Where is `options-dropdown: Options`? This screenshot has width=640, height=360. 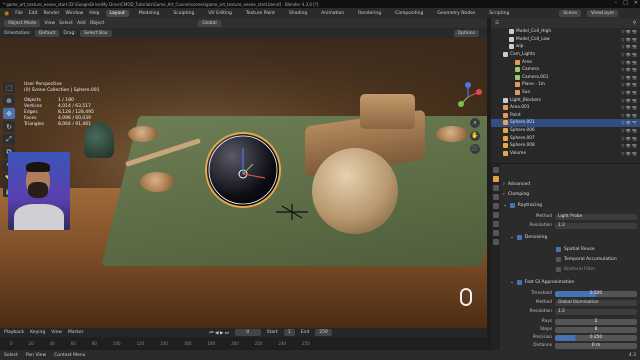
options-dropdown: Options is located at coordinates (466, 33).